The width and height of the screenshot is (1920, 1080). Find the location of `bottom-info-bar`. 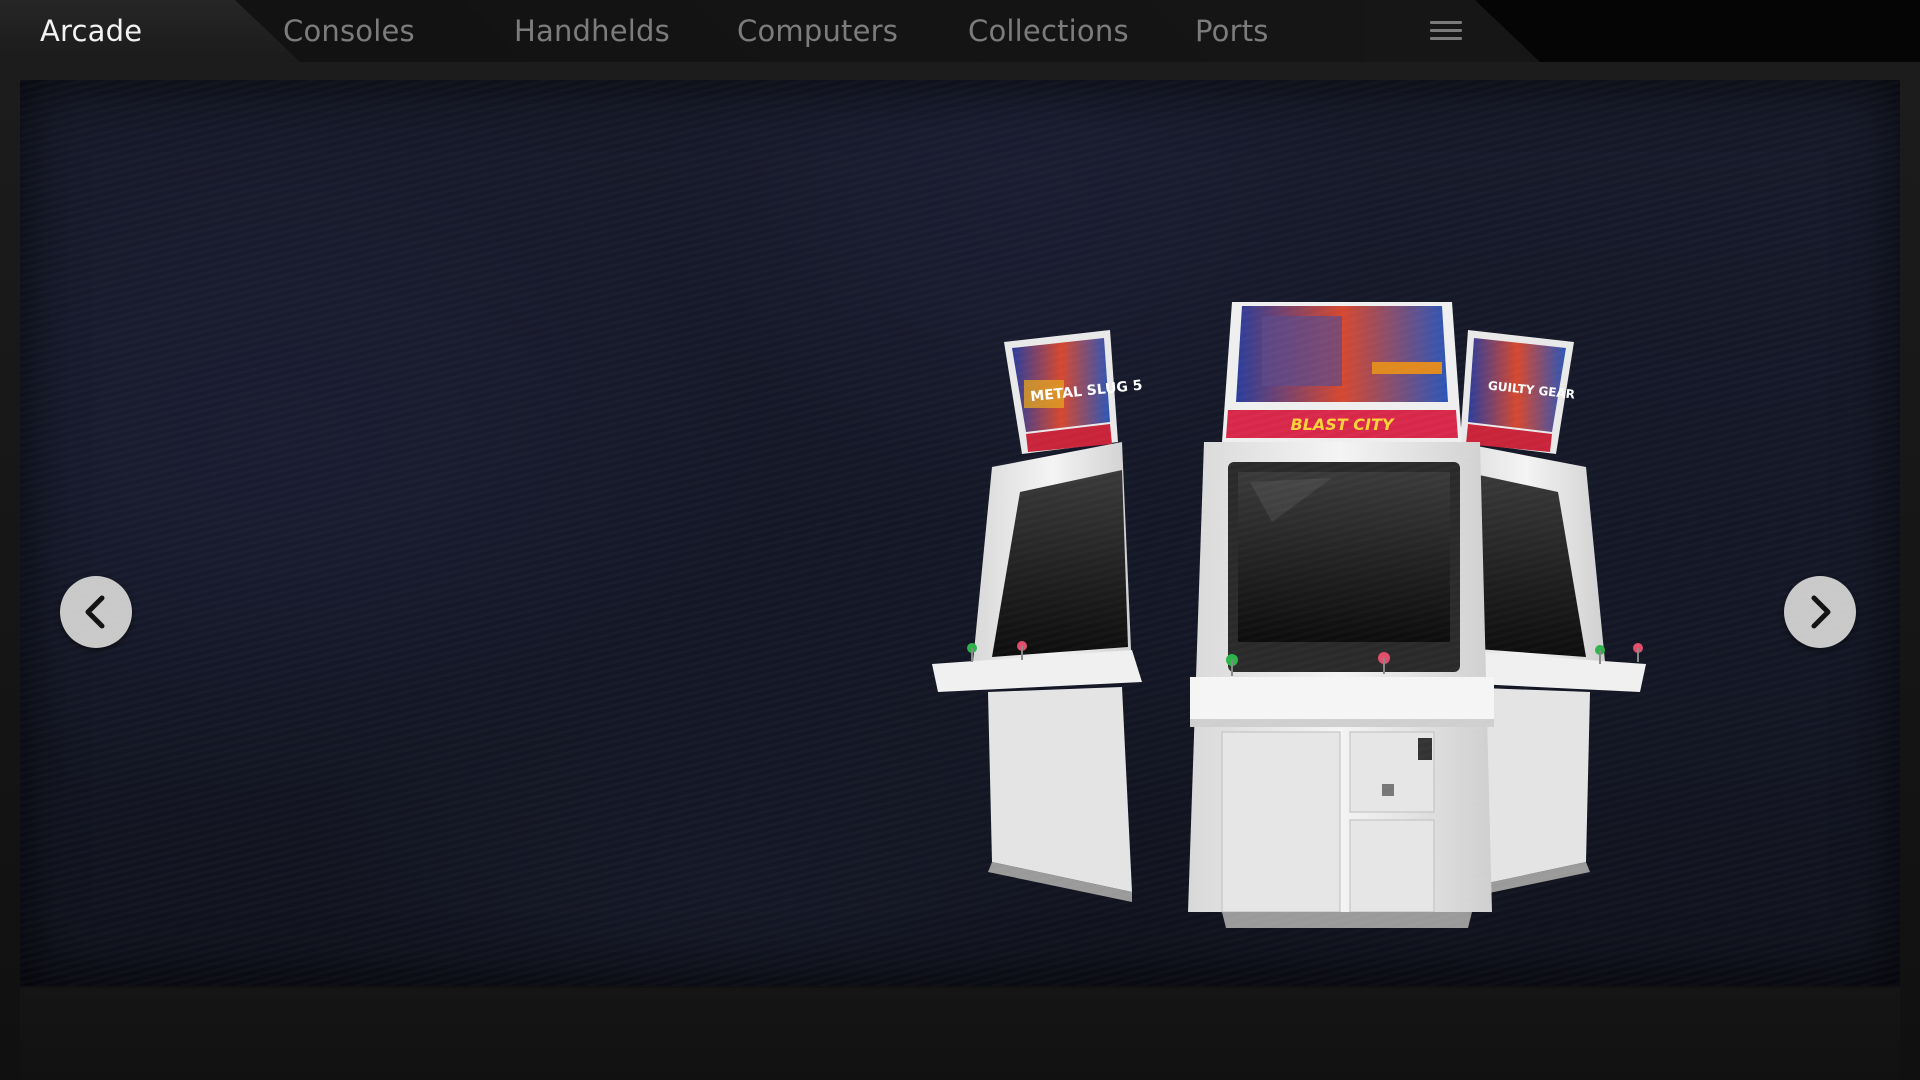

bottom-info-bar is located at coordinates (960, 1034).